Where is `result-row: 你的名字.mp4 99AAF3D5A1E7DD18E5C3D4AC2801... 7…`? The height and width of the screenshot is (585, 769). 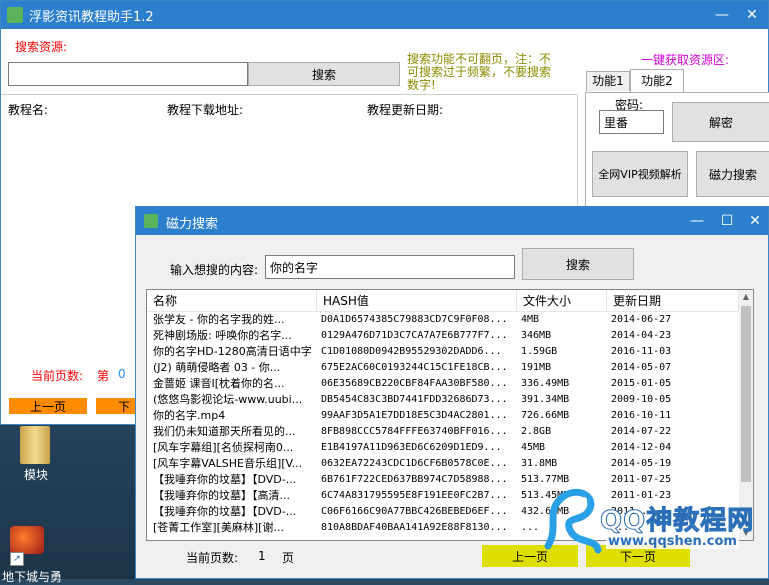
result-row: 你的名字.mp4 99AAF3D5A1E7DD18E5C3D4AC2801... 7… is located at coordinates (443, 416).